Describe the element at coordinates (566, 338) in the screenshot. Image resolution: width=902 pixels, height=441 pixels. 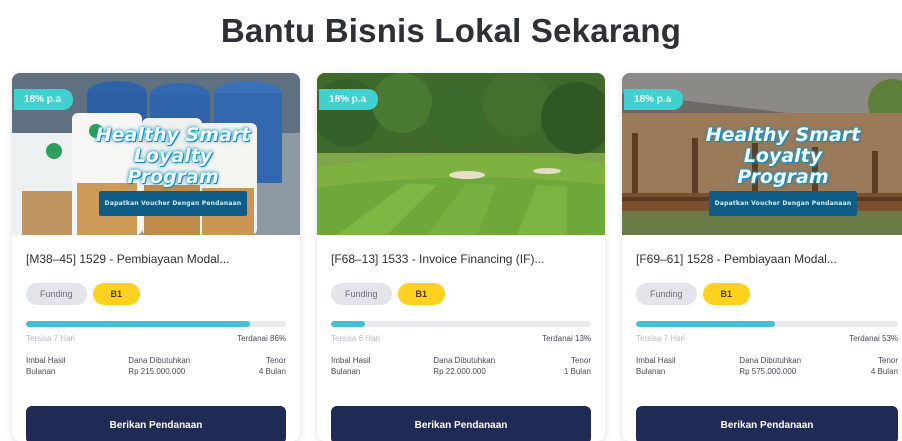
I see `funded-percent: Terdanai 13%` at that location.